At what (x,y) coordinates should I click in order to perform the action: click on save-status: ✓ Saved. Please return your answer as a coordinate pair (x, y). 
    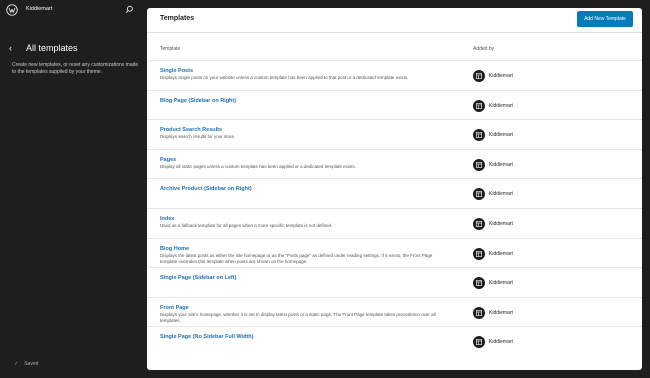
    Looking at the image, I should click on (26, 364).